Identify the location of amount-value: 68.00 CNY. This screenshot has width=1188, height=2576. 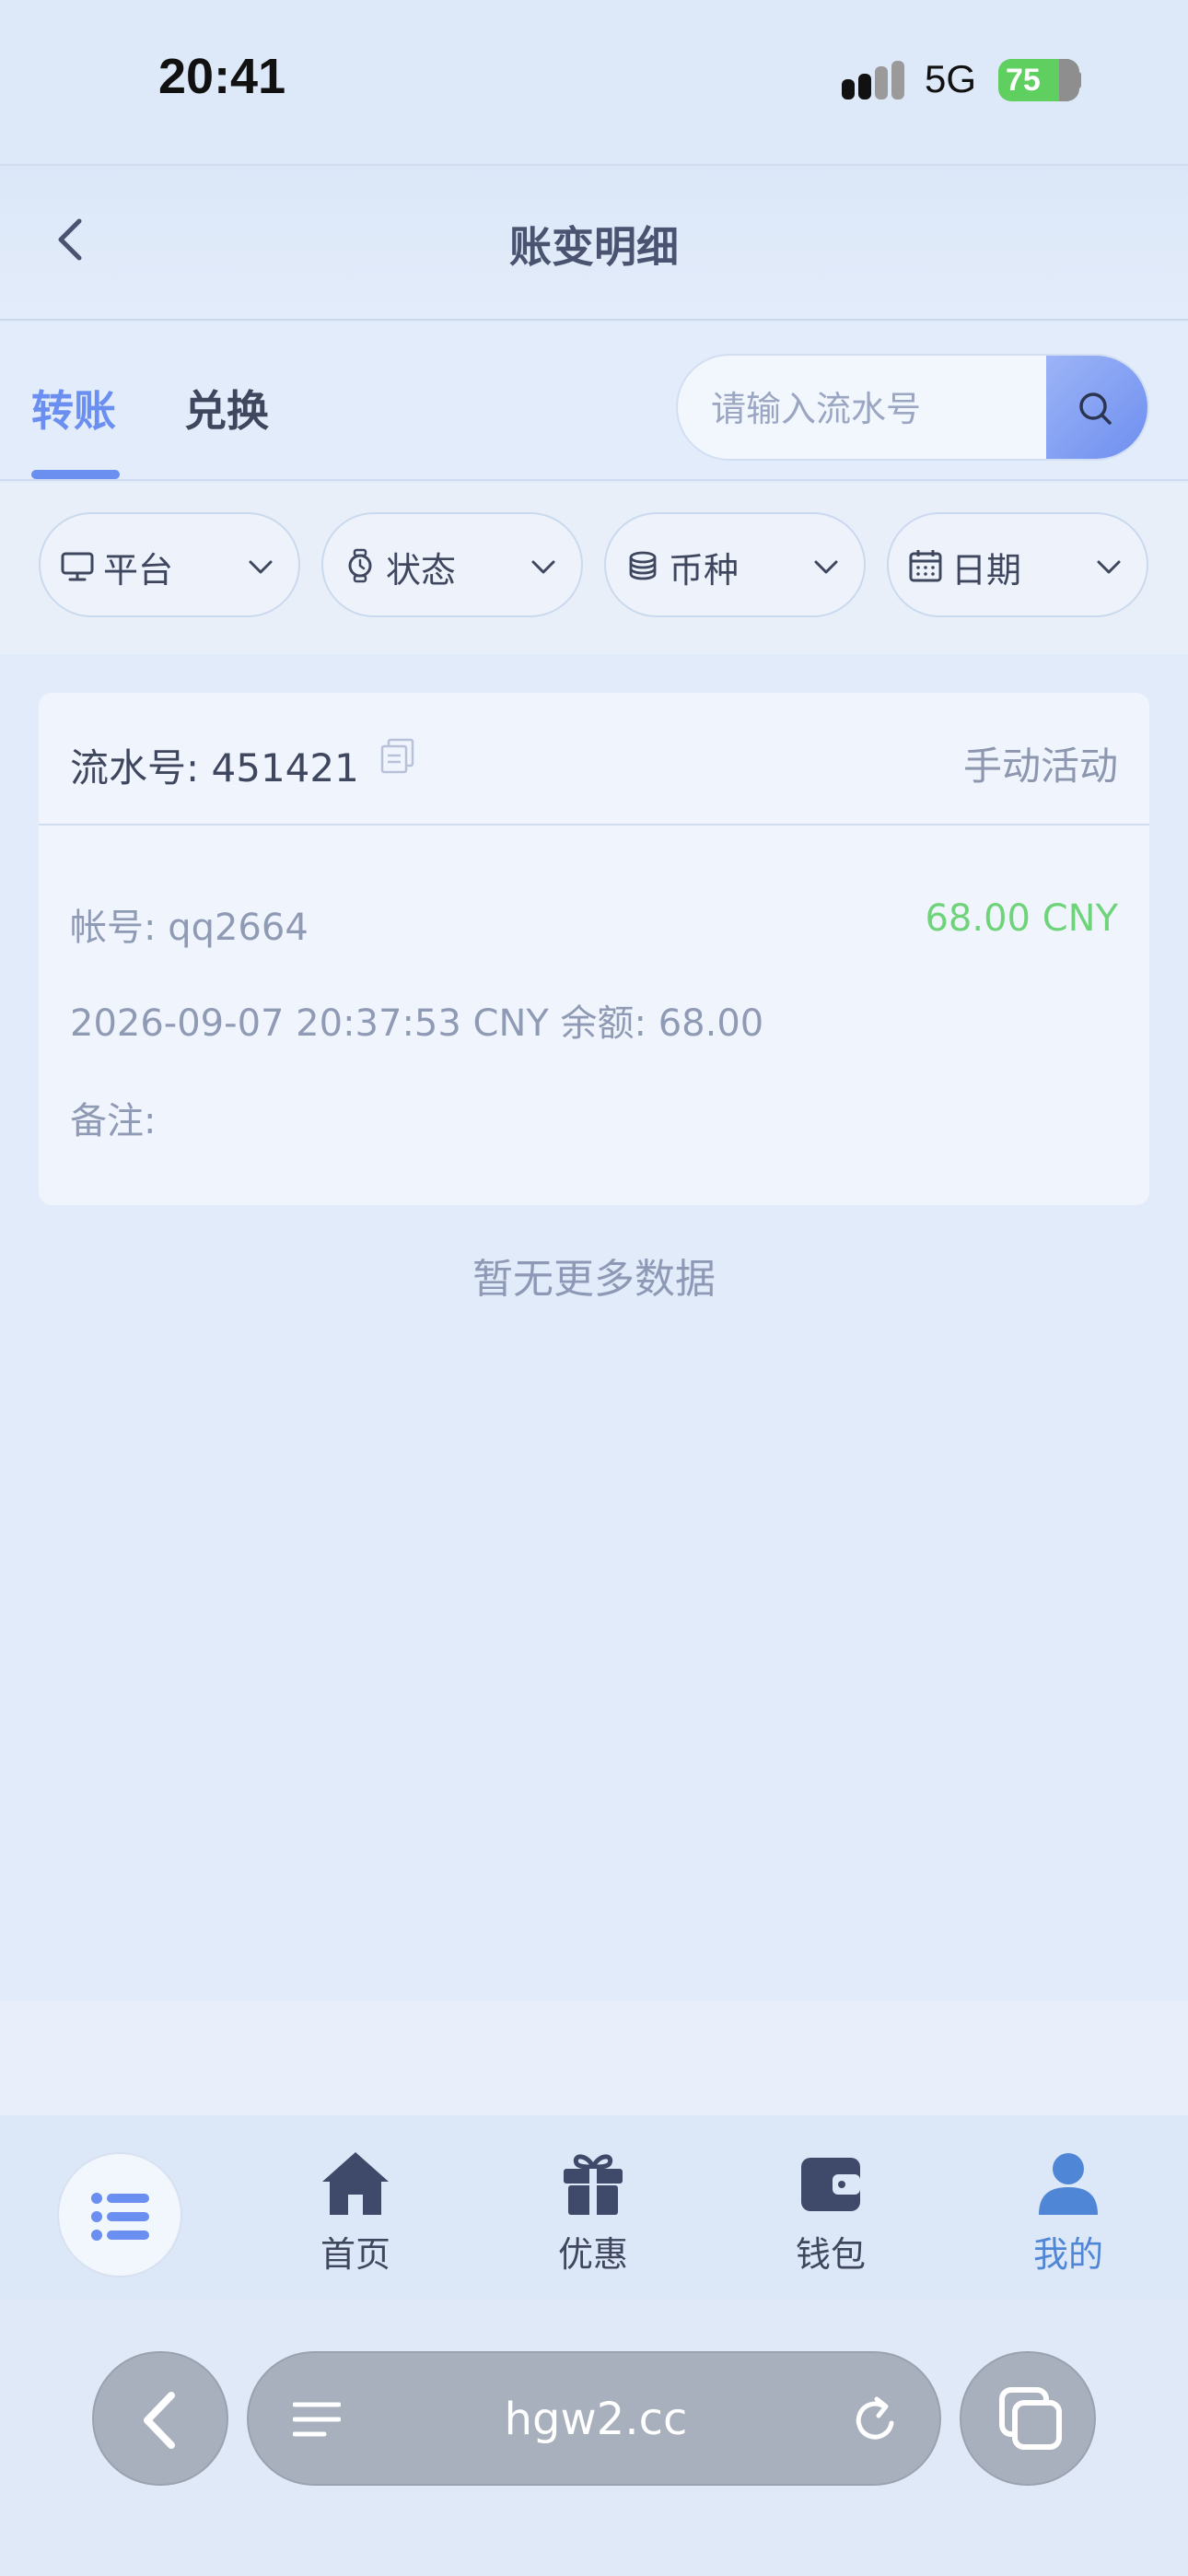
(1021, 918).